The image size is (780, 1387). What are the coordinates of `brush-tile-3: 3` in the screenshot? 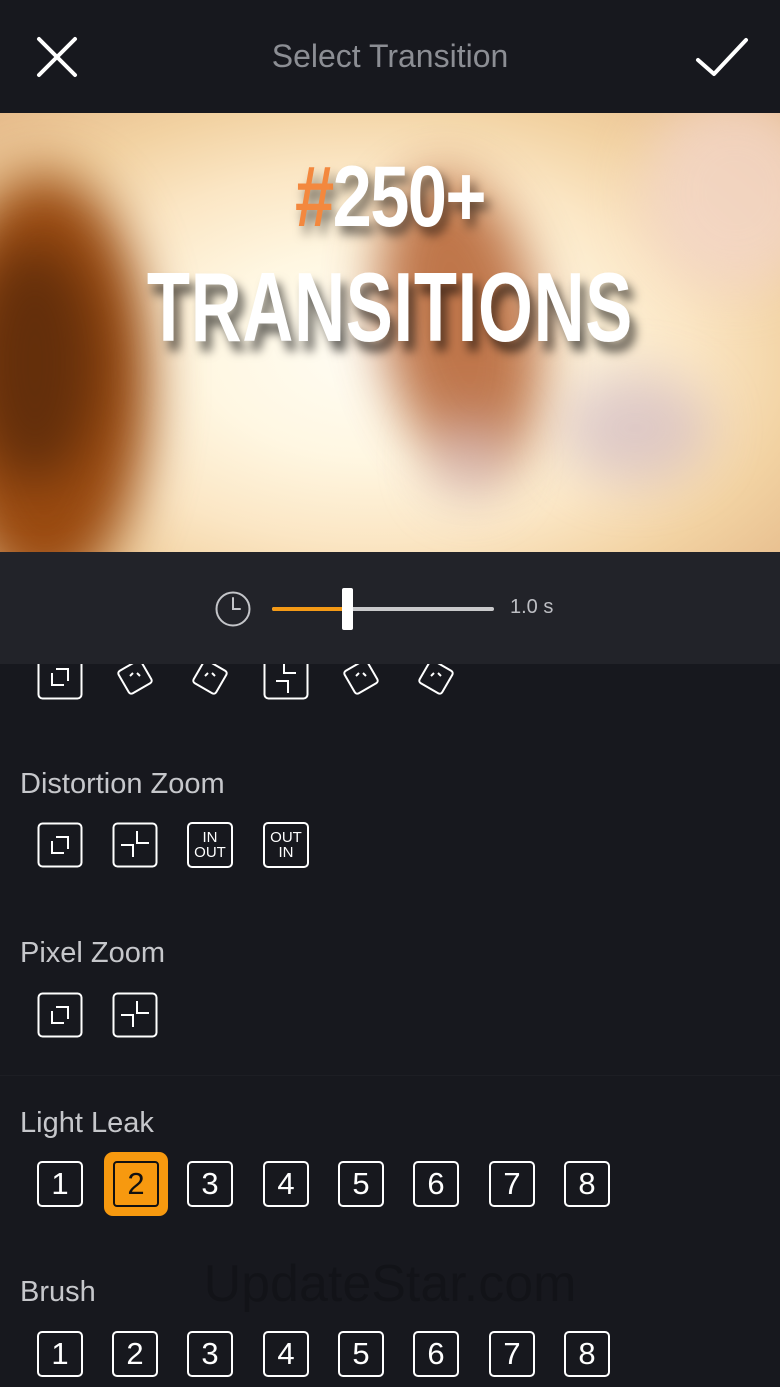 It's located at (210, 1354).